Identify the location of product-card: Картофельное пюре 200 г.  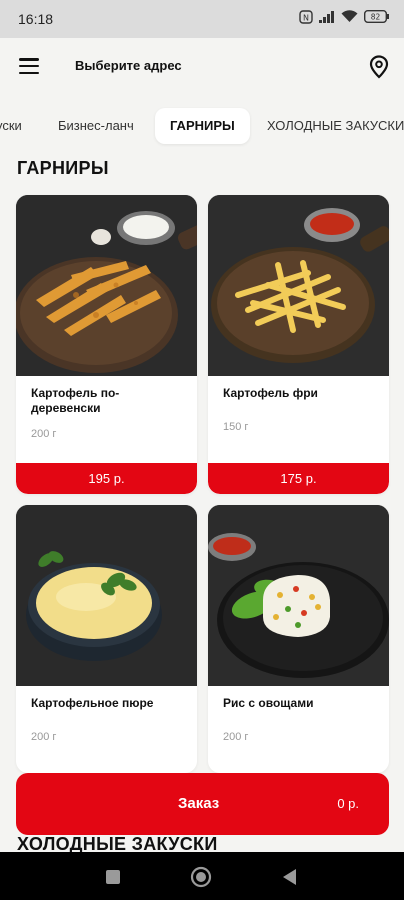
(106, 639).